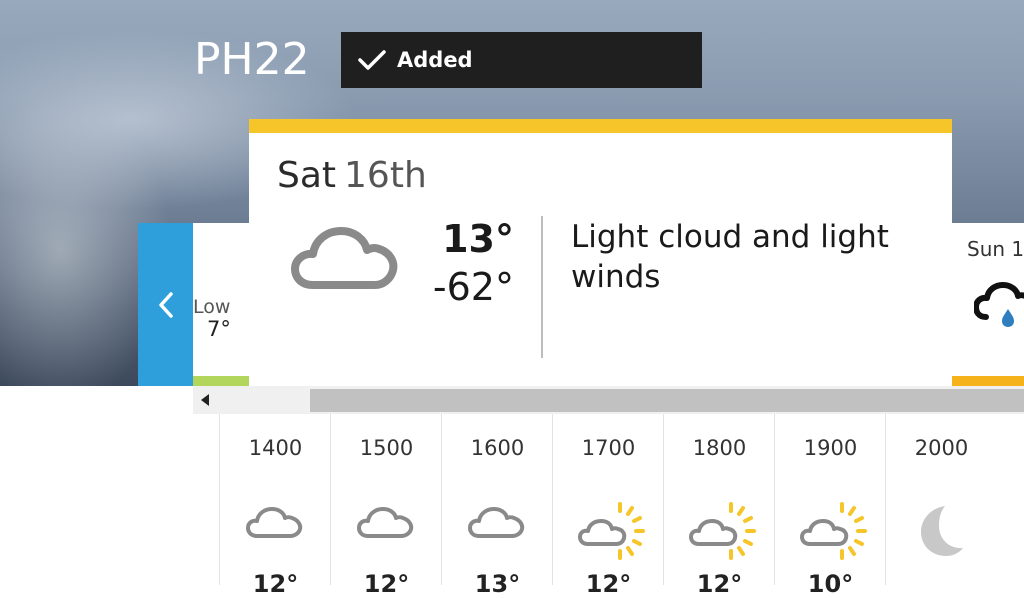  I want to click on hour-time: 1800, so click(719, 448).